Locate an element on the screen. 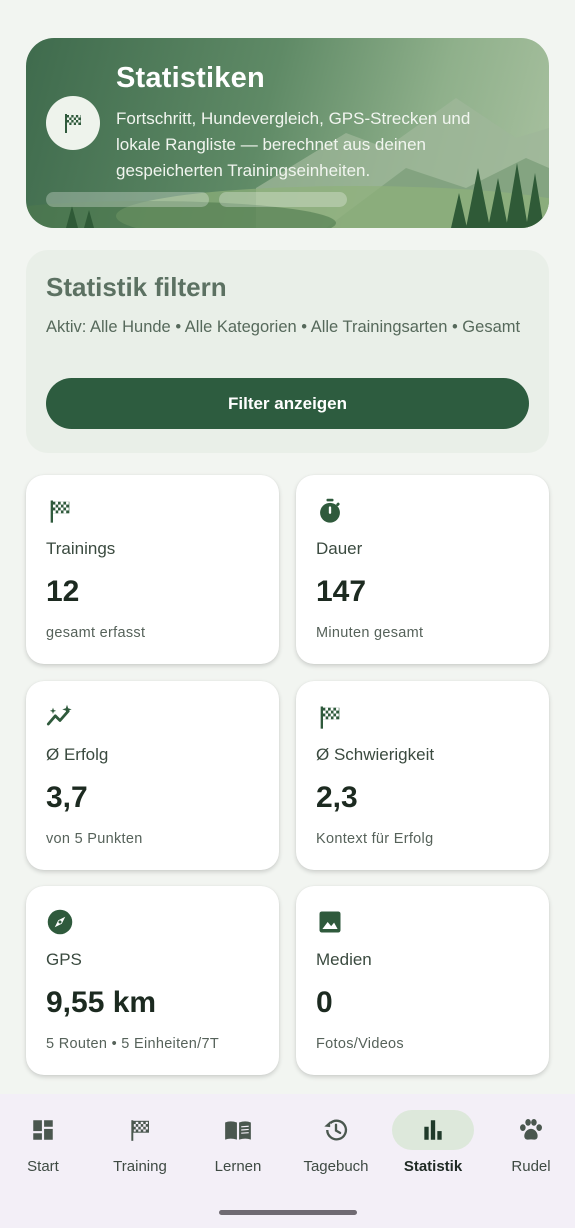 The width and height of the screenshot is (575, 1228). nav-label: Statistik is located at coordinates (433, 1166).